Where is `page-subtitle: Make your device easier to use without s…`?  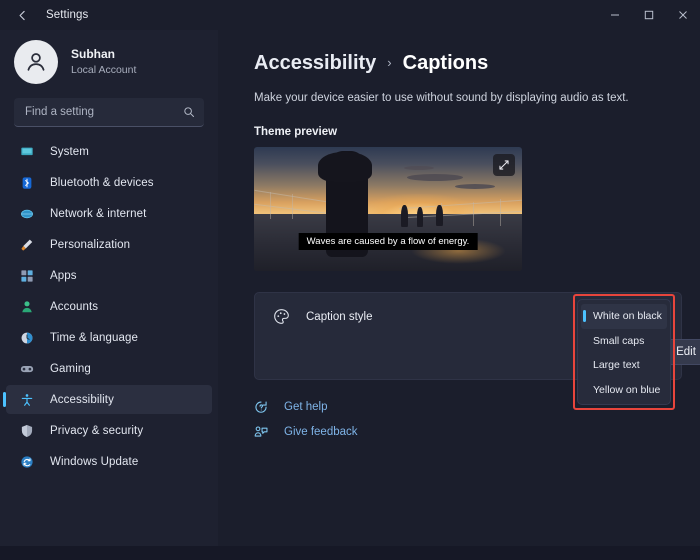 page-subtitle: Make your device easier to use without s… is located at coordinates (441, 98).